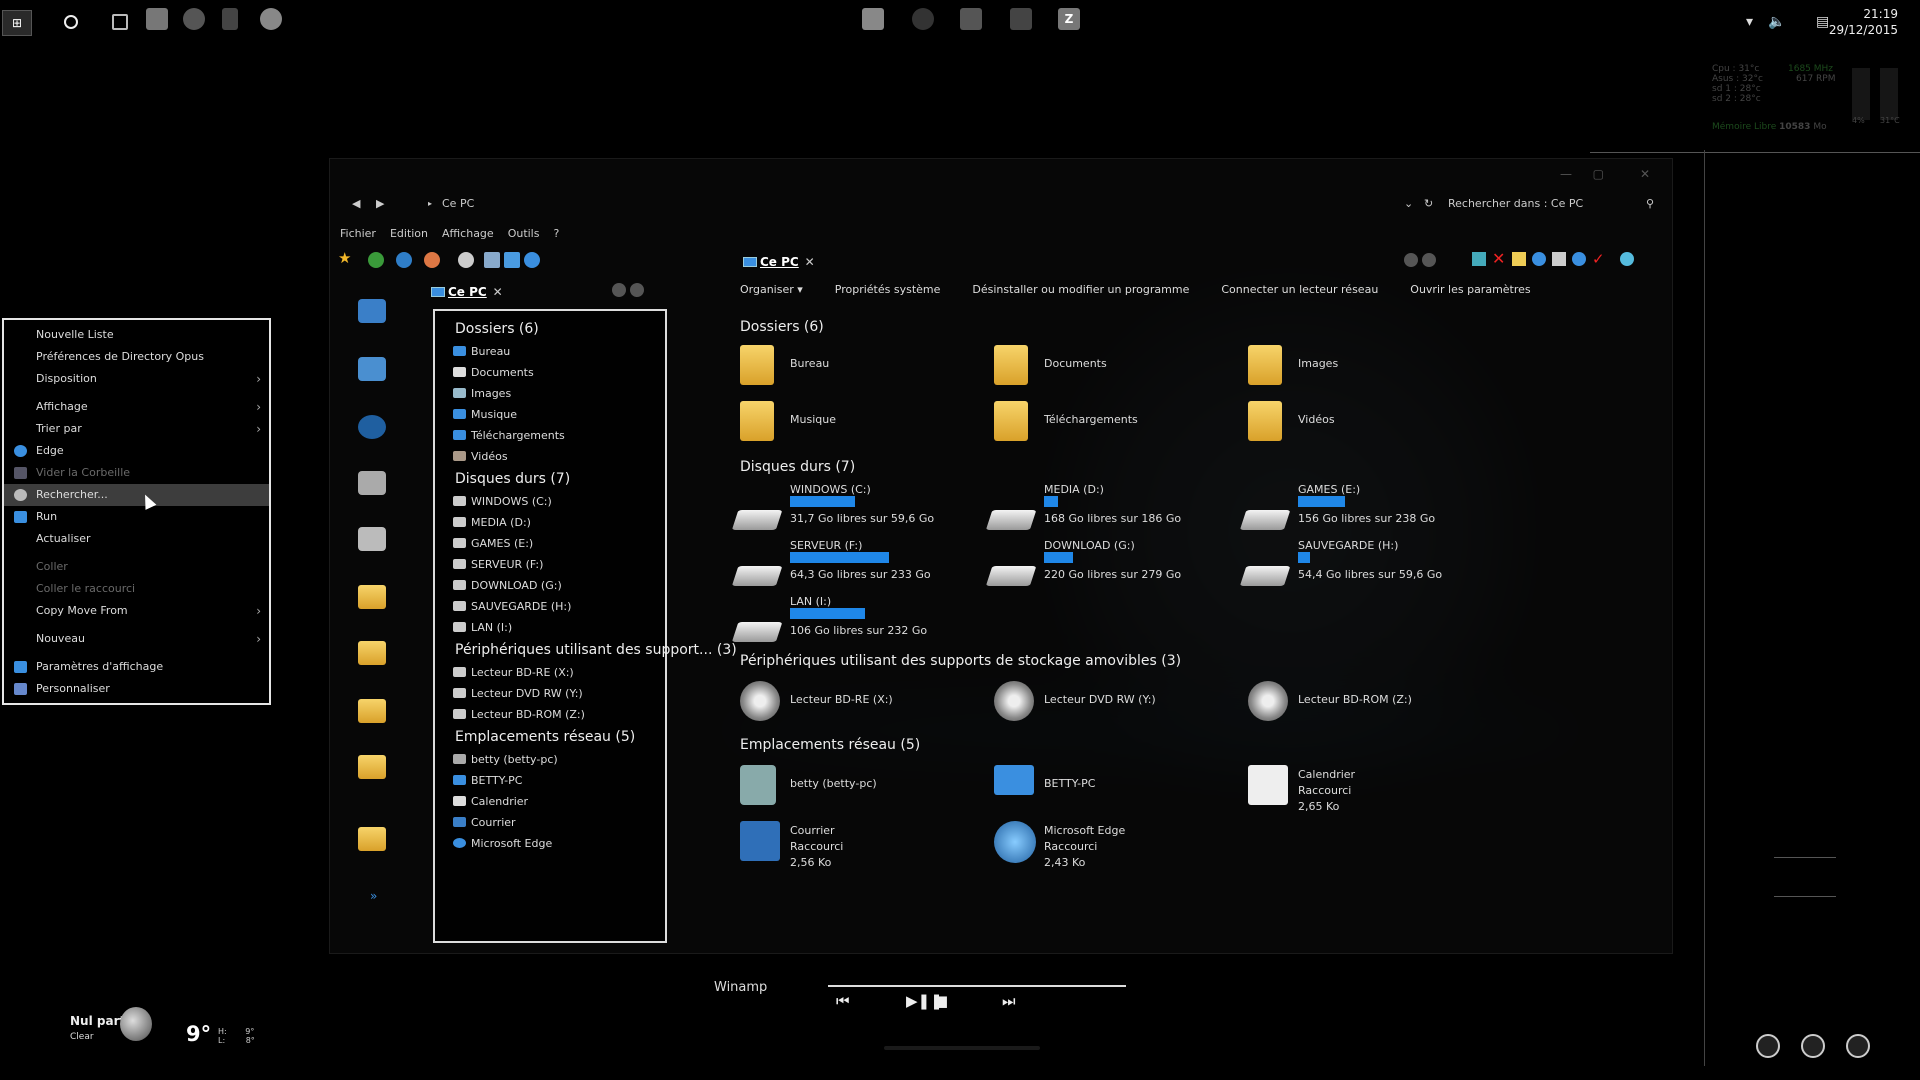 This screenshot has height=1080, width=1920. I want to click on restart-icon, so click(1768, 1046).